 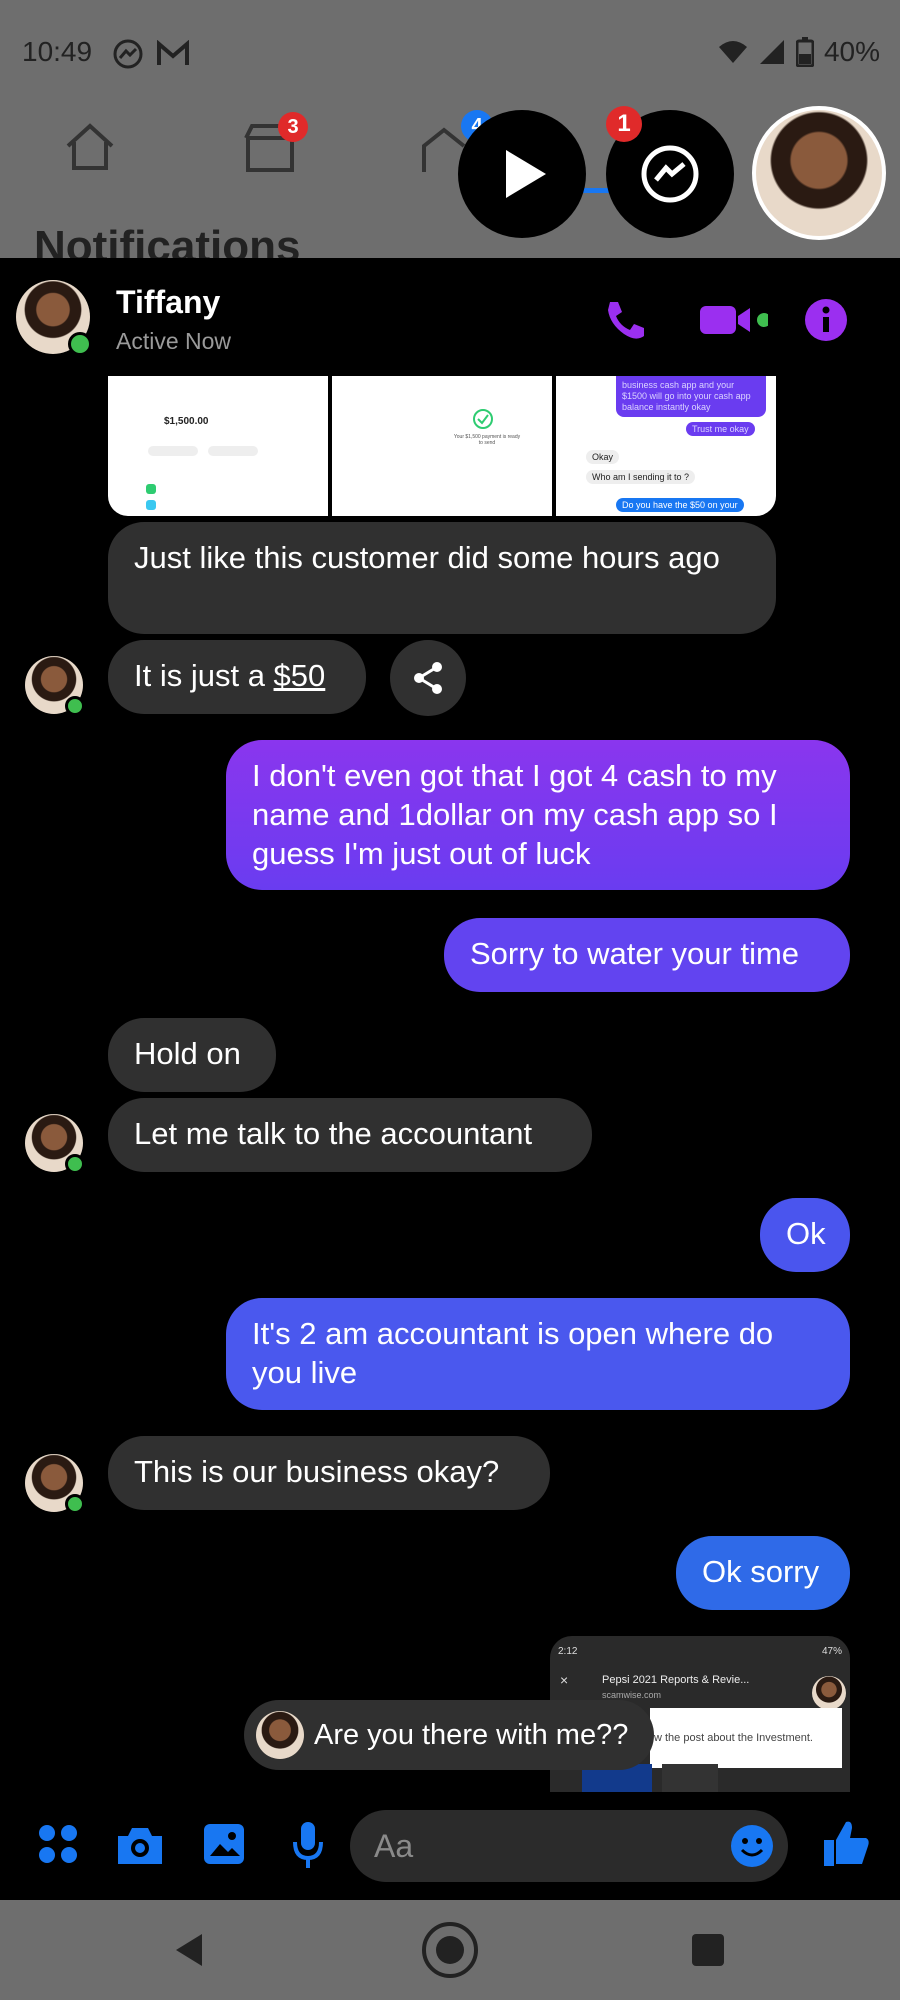 I want to click on system-nav-bar, so click(x=450, y=1950).